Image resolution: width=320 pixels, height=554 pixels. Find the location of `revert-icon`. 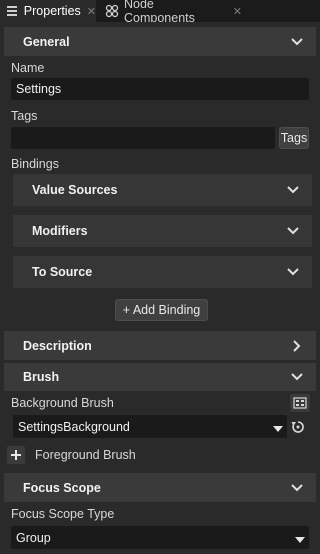

revert-icon is located at coordinates (298, 427).